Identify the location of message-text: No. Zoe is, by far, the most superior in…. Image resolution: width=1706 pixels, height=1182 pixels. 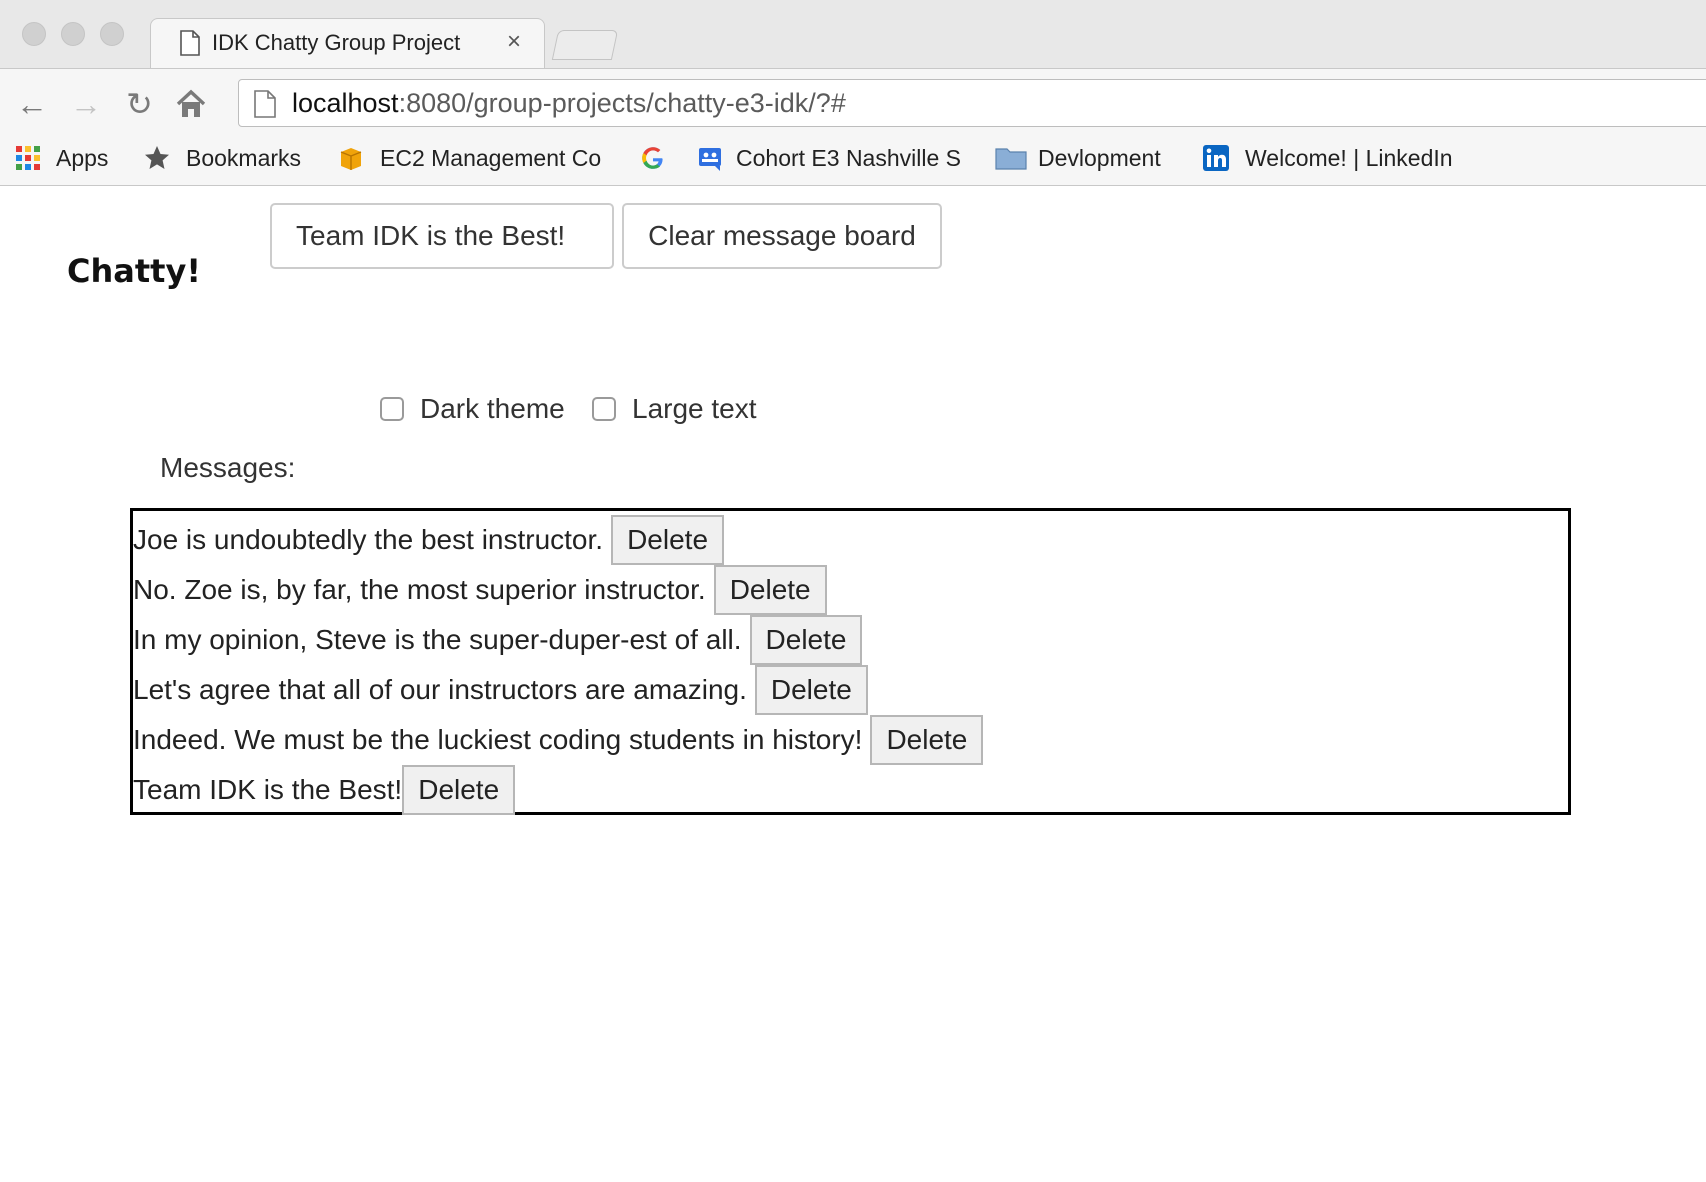
(419, 589).